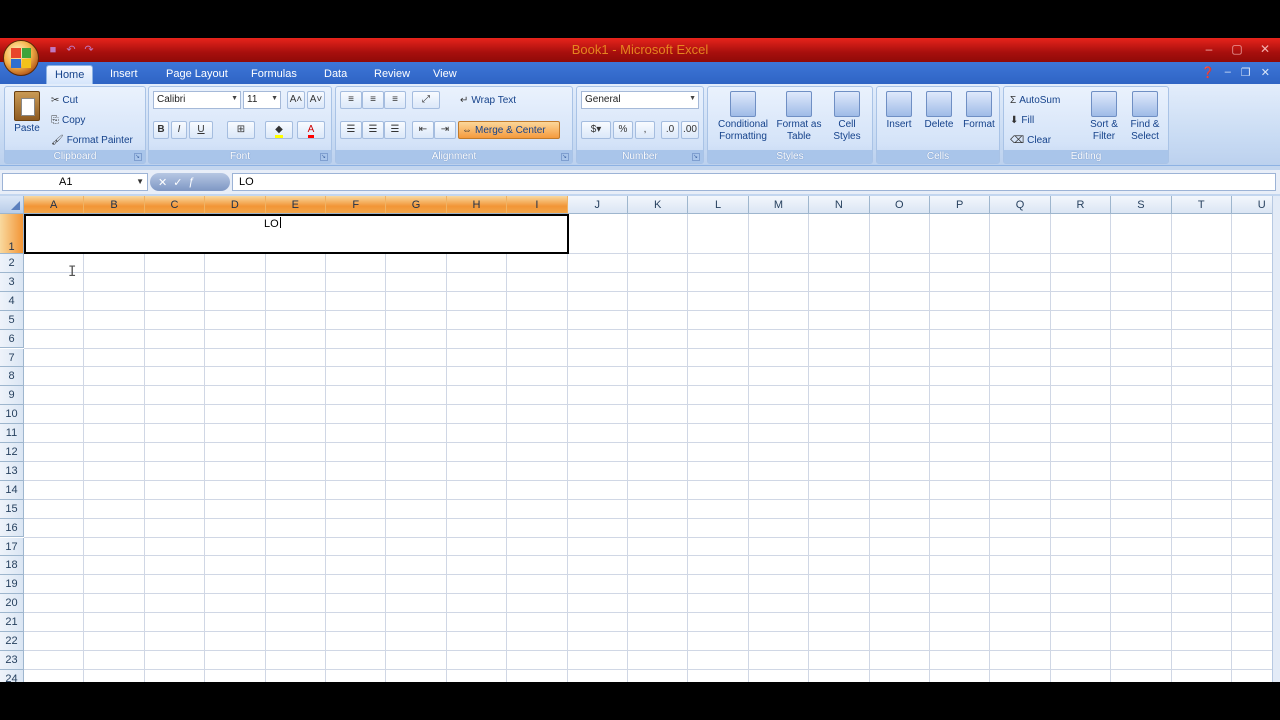  I want to click on column-header: Q, so click(1020, 205).